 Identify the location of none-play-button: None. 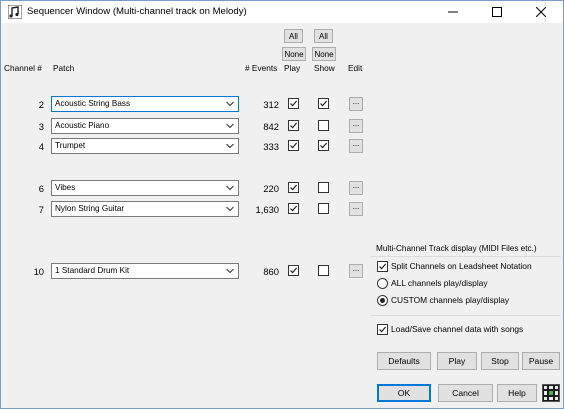
(294, 54).